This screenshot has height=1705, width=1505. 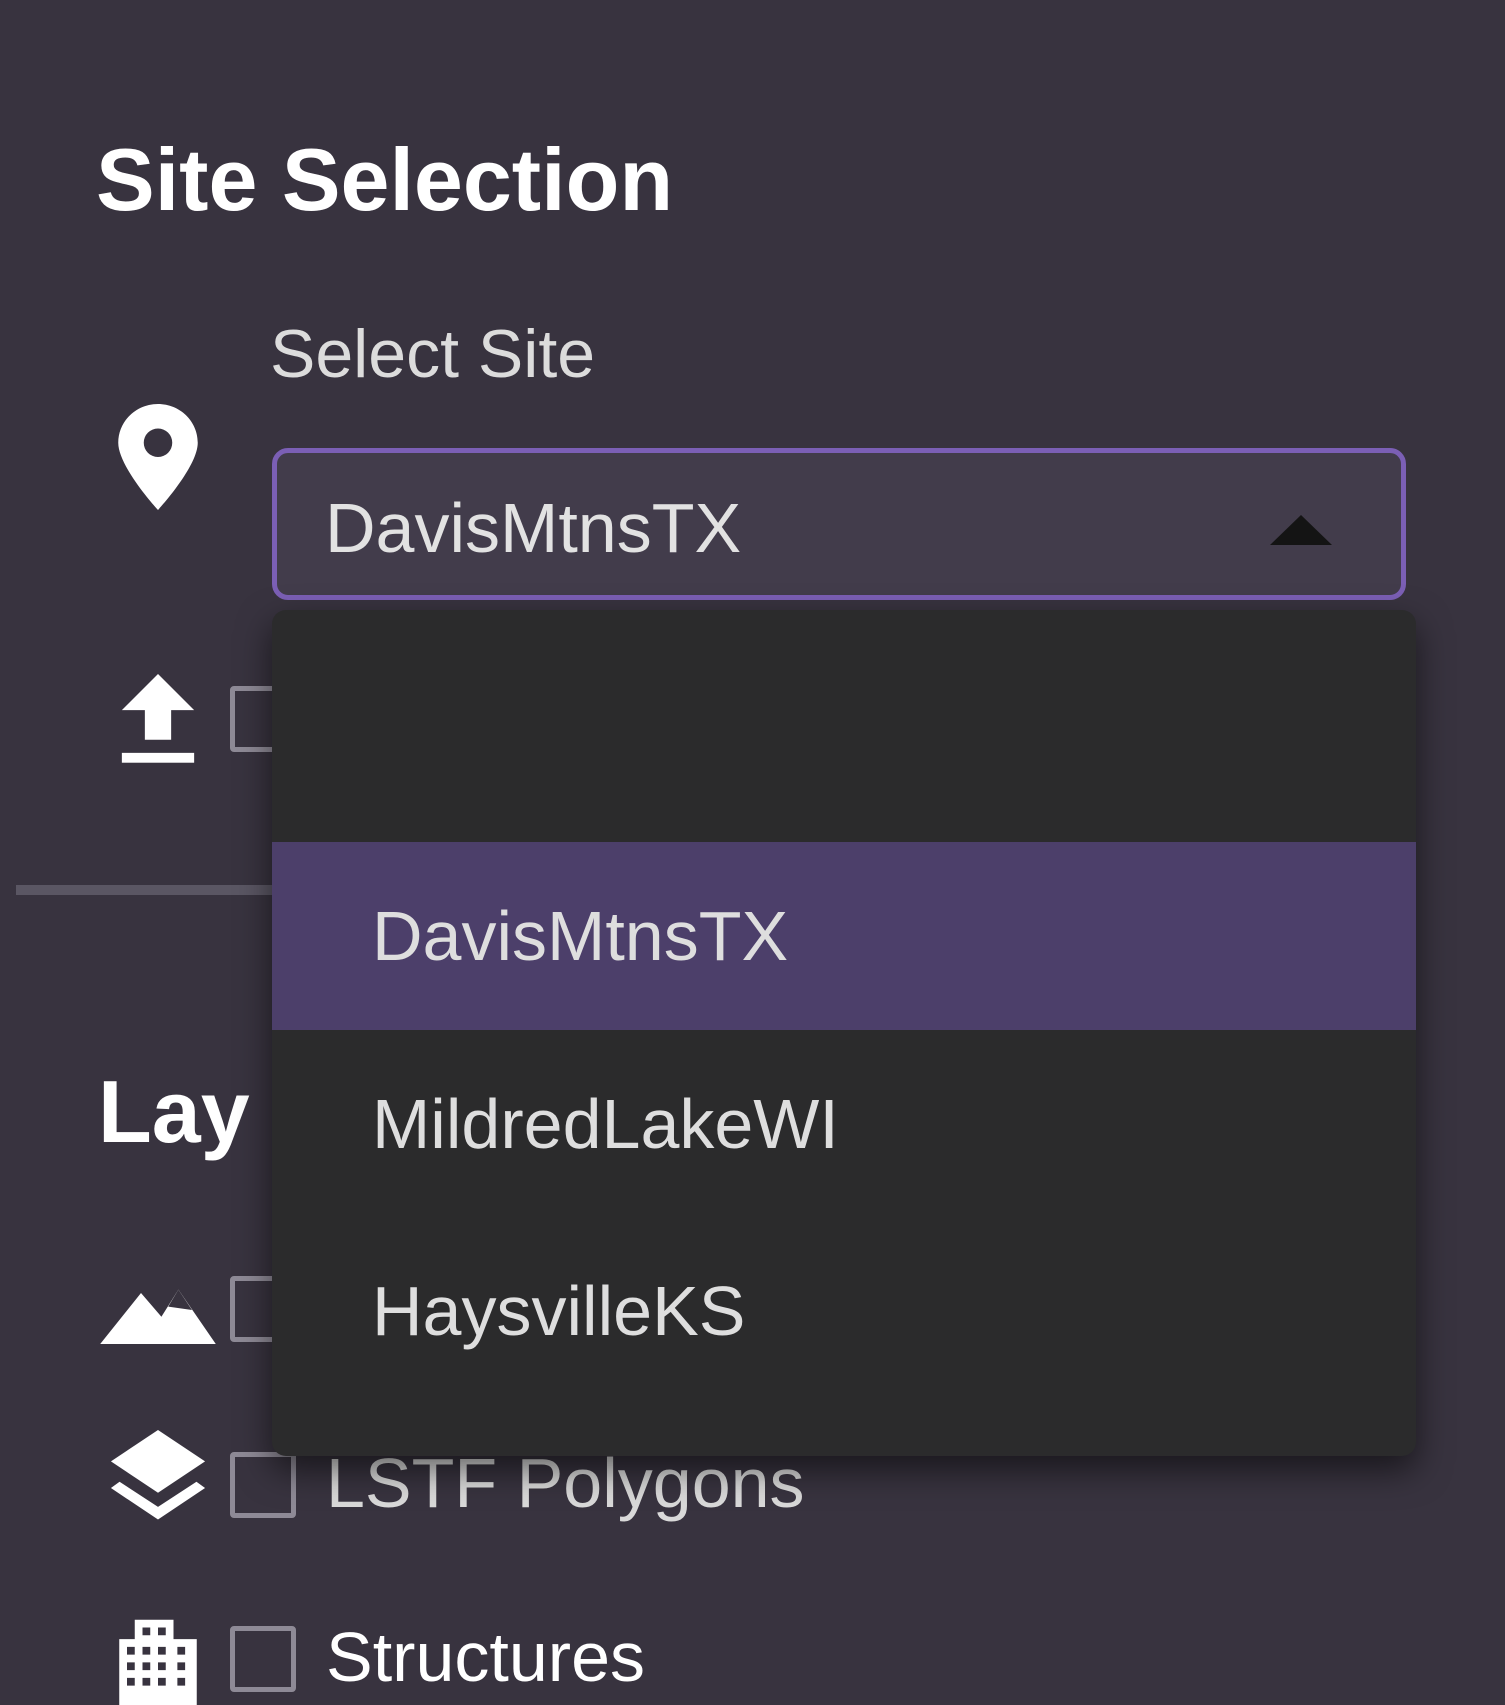 What do you see at coordinates (839, 524) in the screenshot?
I see `site-select: DavisMtnsTX` at bounding box center [839, 524].